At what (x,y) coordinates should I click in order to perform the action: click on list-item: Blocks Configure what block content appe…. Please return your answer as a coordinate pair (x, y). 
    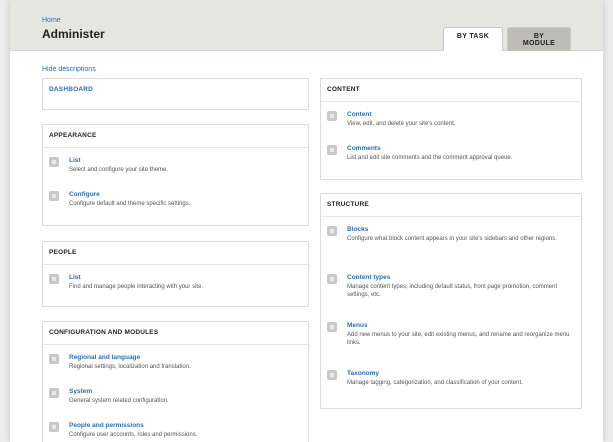
    Looking at the image, I should click on (451, 241).